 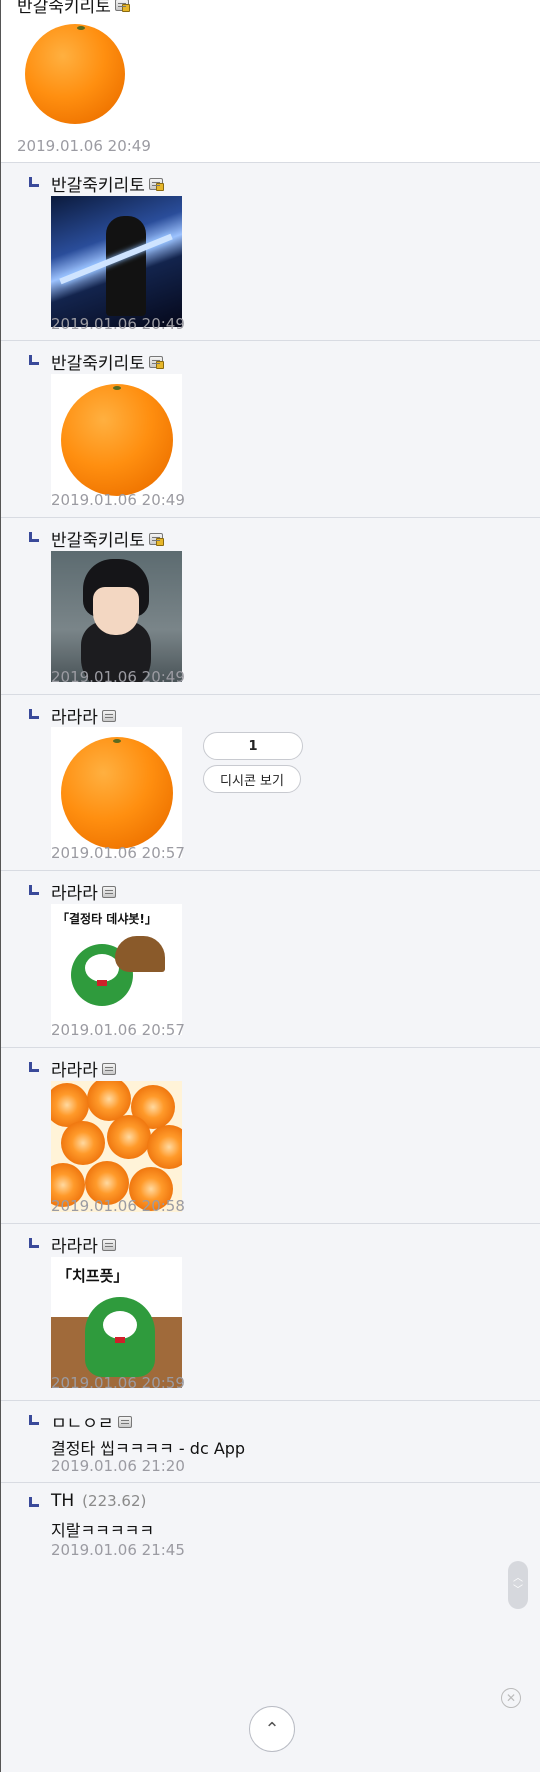 I want to click on scroll-top-button: ⌃, so click(x=272, y=1729).